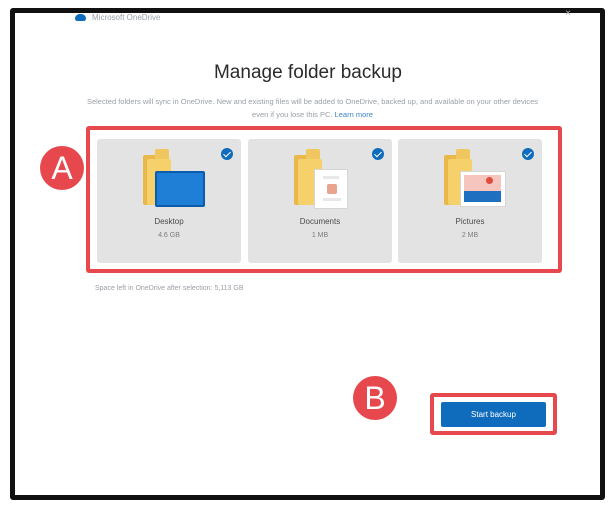  I want to click on folder-size: 4.6 GB, so click(169, 235).